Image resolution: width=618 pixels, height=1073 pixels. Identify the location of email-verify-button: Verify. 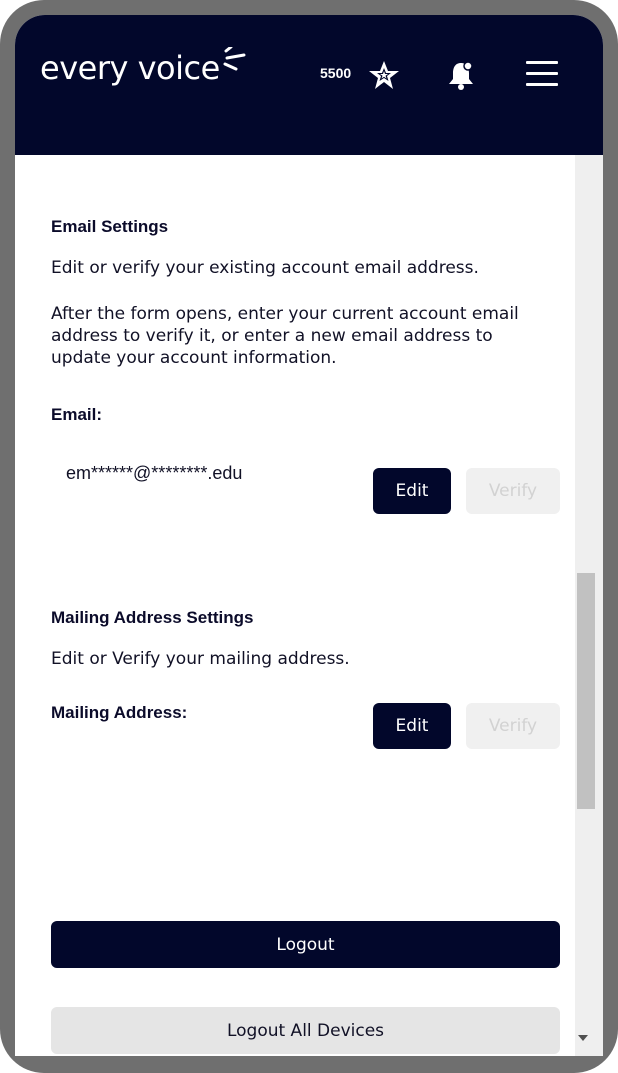
(513, 491).